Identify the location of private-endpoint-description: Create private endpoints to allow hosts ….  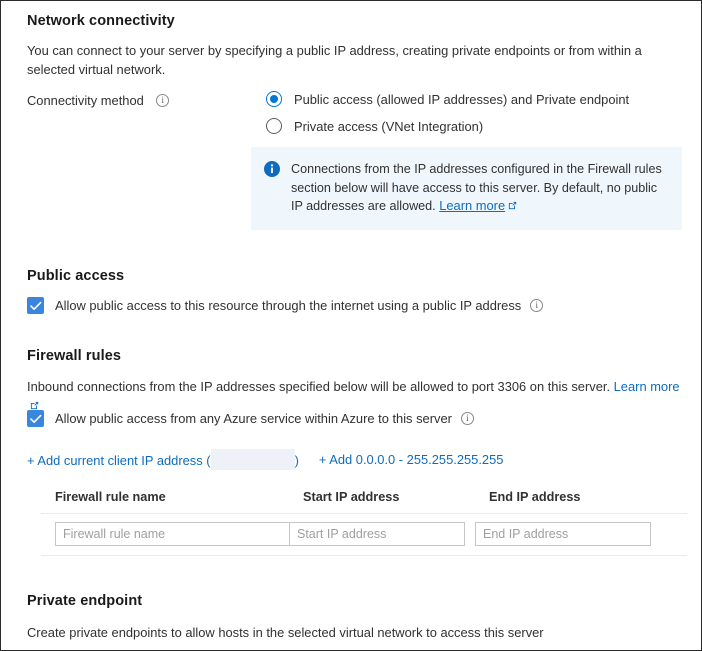
(285, 632).